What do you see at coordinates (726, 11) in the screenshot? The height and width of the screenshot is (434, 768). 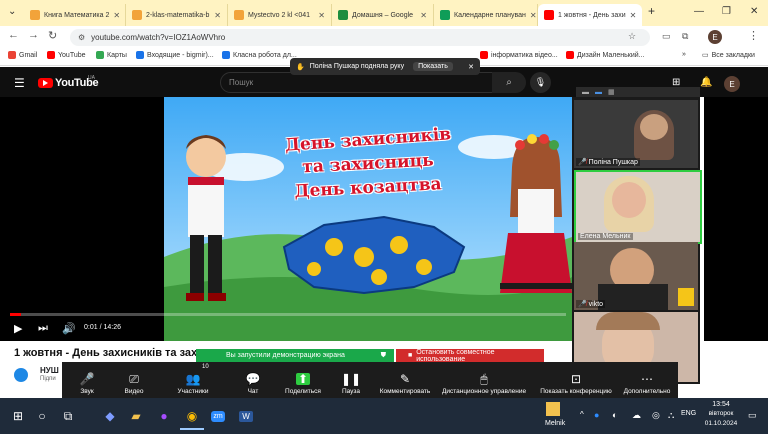 I see `restore-icon: ❐` at bounding box center [726, 11].